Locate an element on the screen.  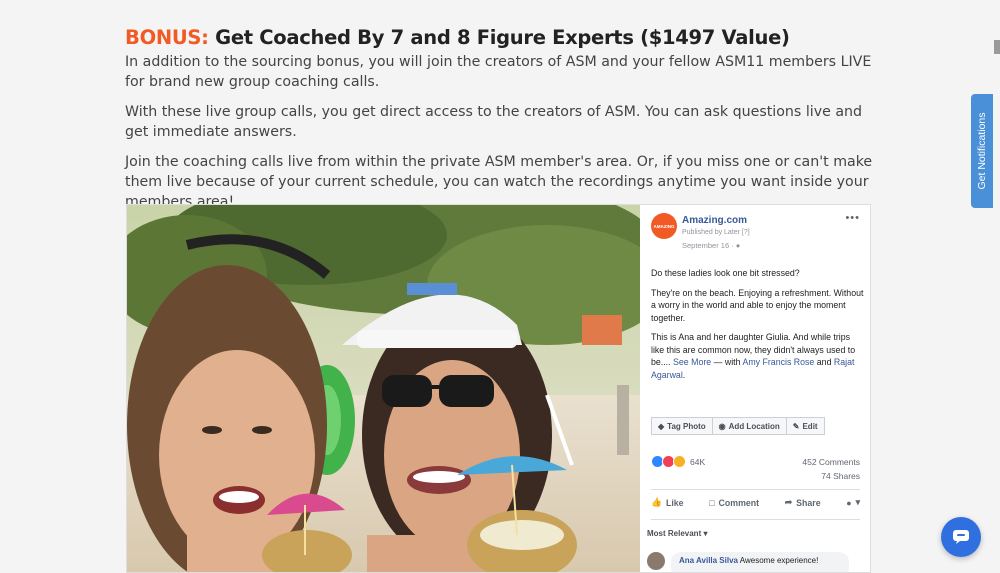
reactions: 64K is located at coordinates (678, 461).